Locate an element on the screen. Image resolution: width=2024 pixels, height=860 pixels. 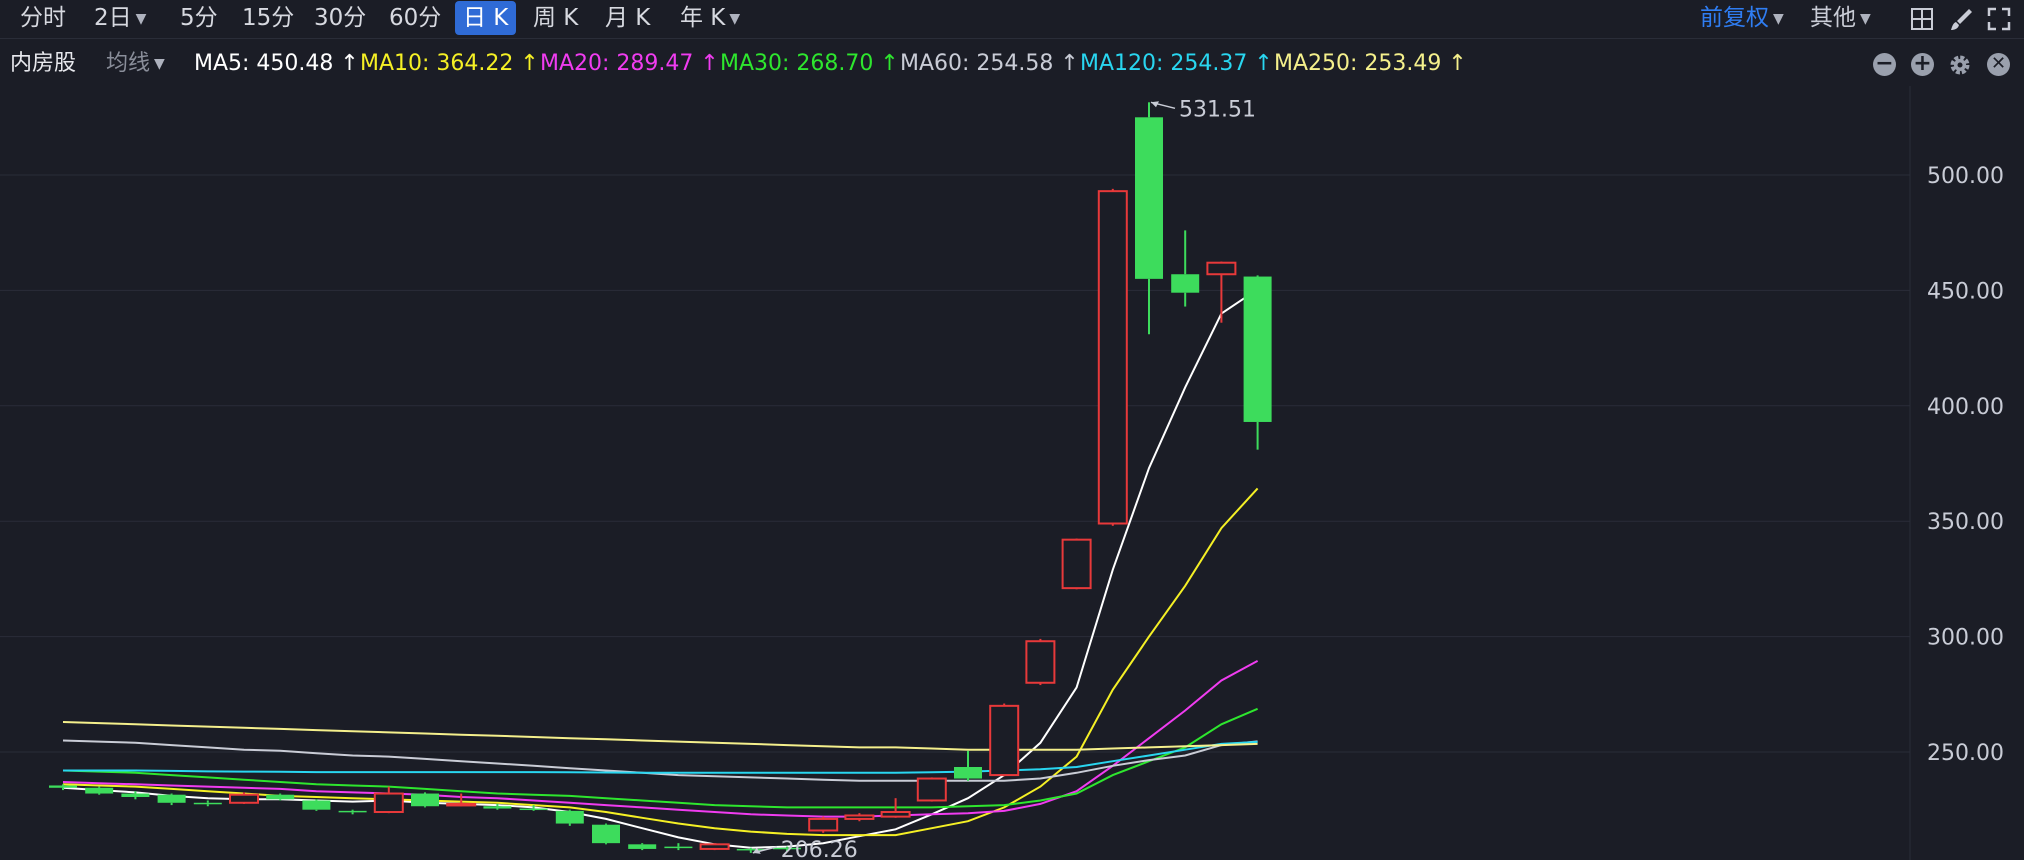
tab-yearly-k-label: 年 K is located at coordinates (703, 18).